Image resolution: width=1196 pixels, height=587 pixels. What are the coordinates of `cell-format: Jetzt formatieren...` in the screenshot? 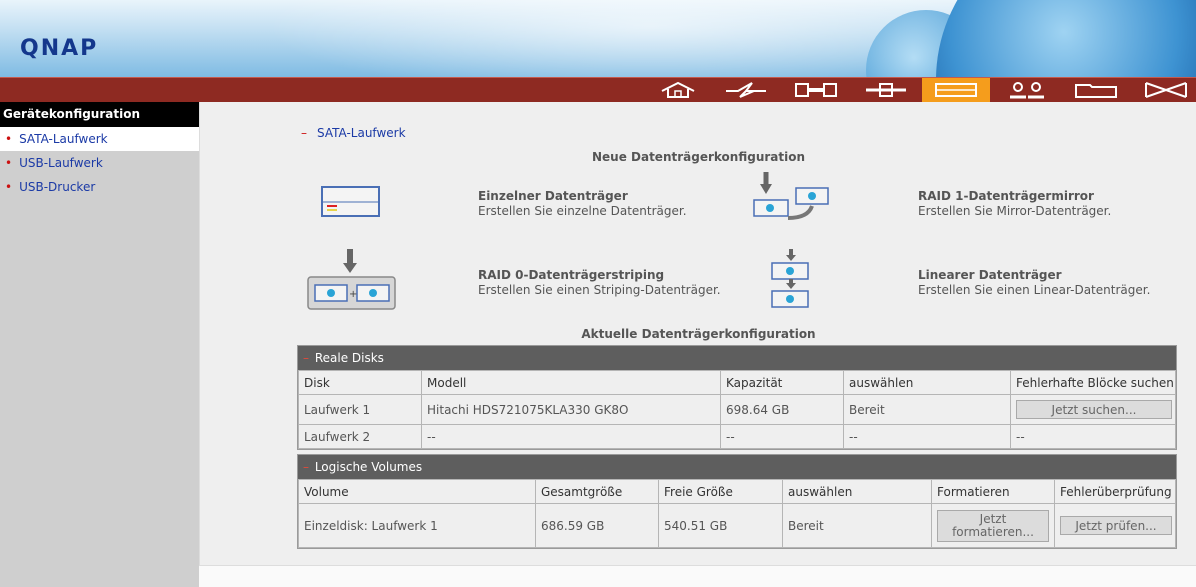 It's located at (993, 525).